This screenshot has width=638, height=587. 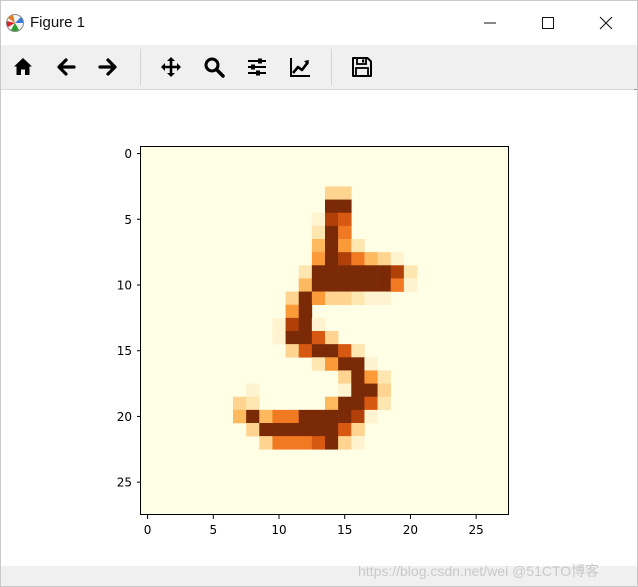 What do you see at coordinates (214, 67) in the screenshot?
I see `zoom-button` at bounding box center [214, 67].